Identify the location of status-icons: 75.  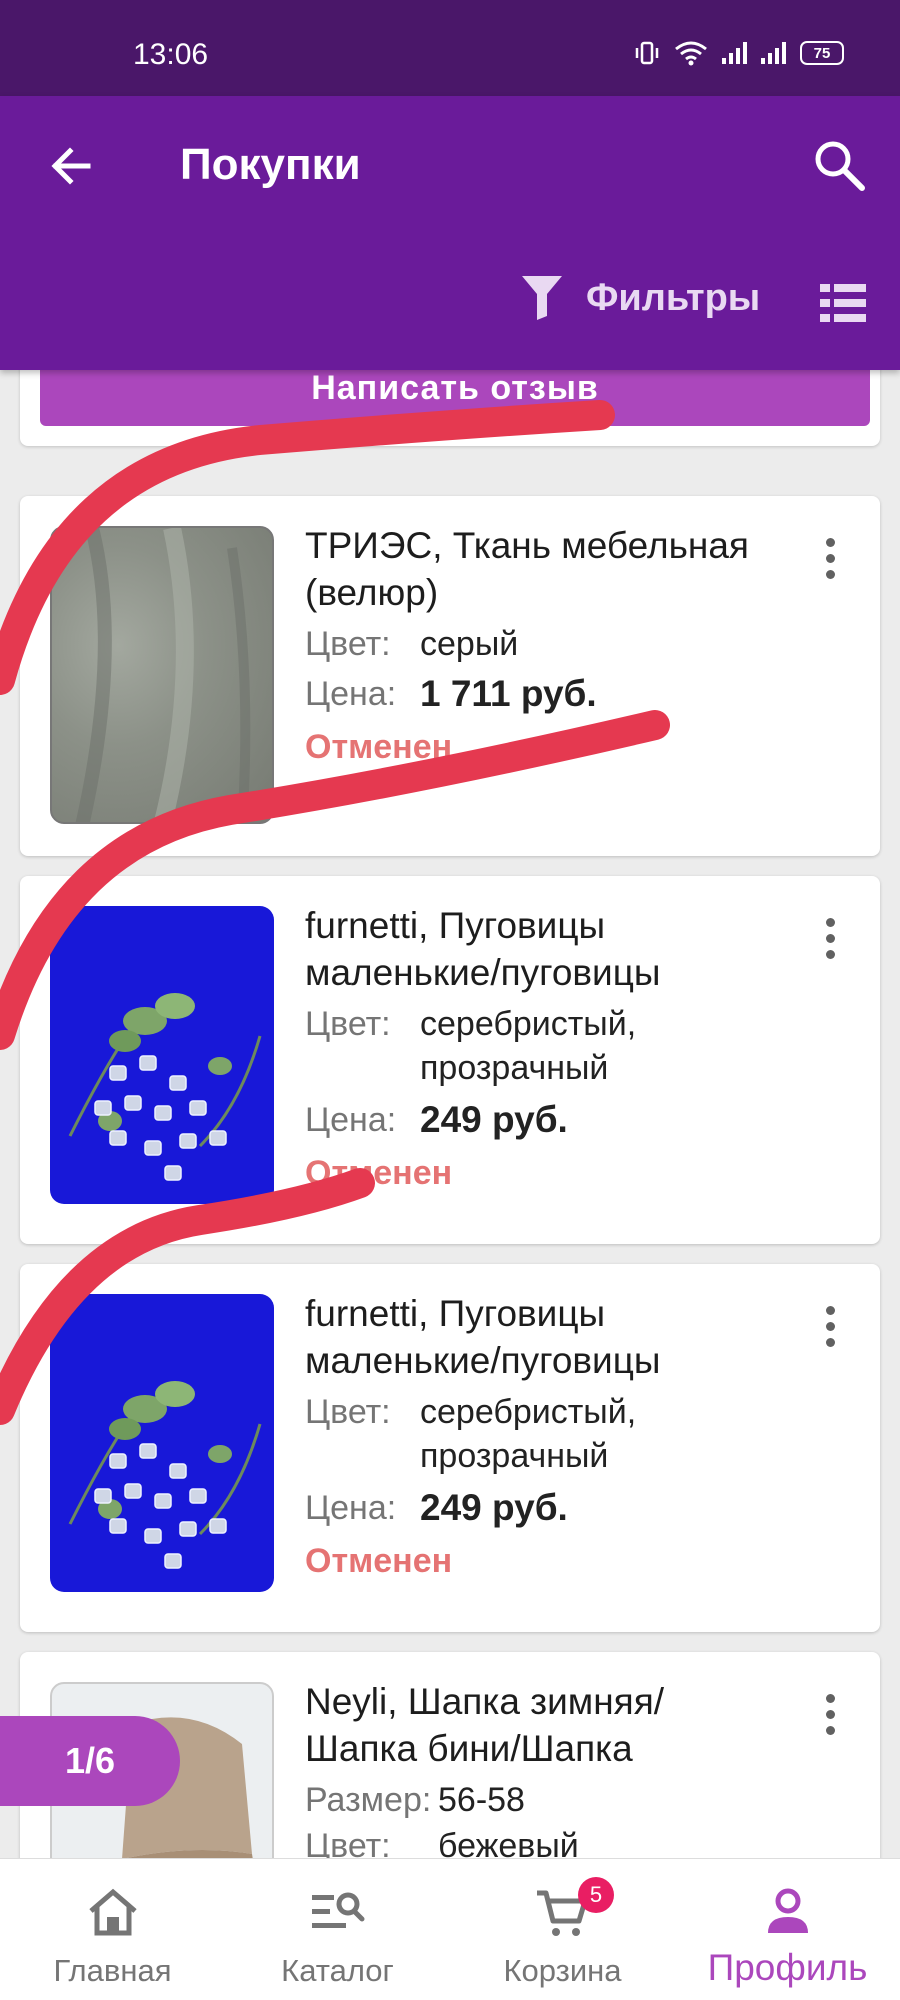
(739, 53).